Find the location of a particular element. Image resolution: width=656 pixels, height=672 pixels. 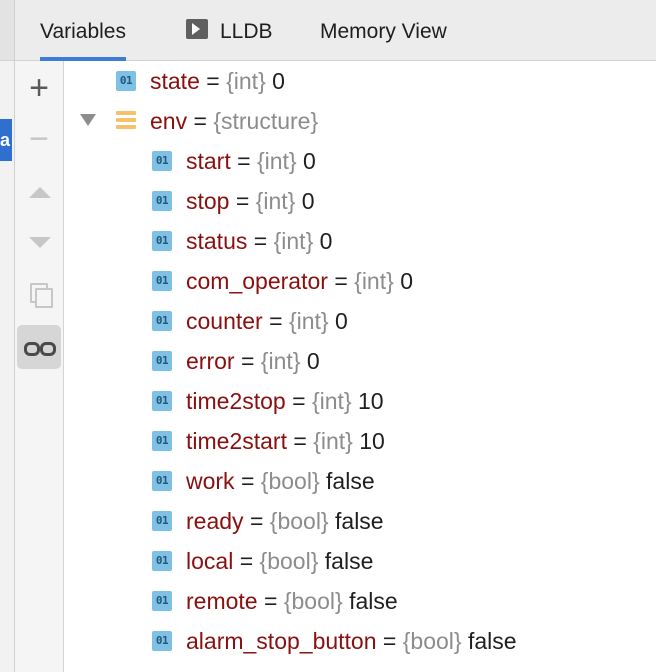

variables-toolbar: + − is located at coordinates (39, 366).